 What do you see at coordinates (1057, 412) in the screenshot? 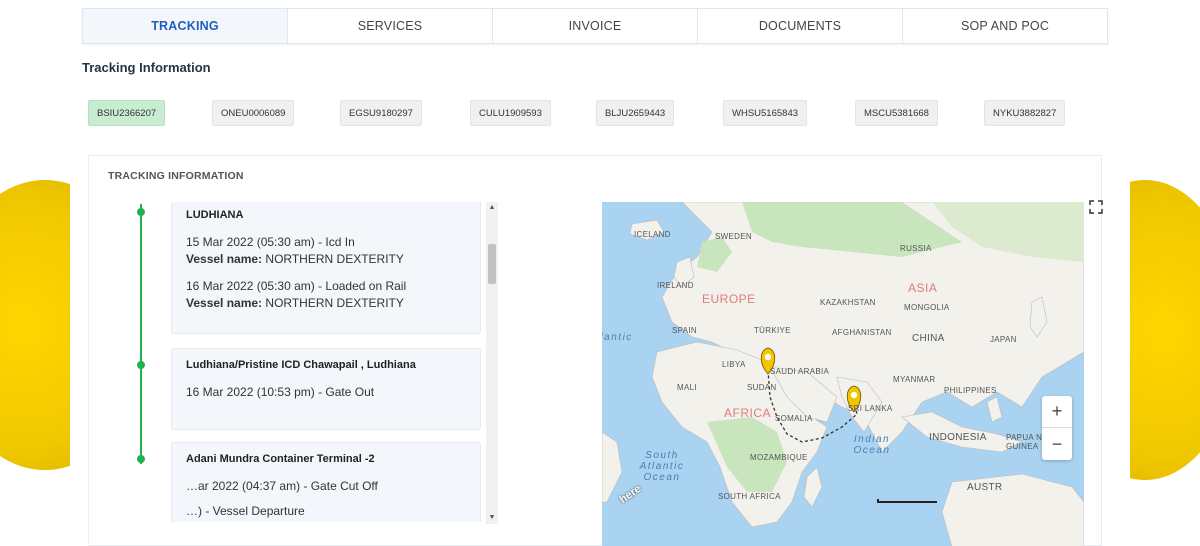
I see `zoom-in-button: +` at bounding box center [1057, 412].